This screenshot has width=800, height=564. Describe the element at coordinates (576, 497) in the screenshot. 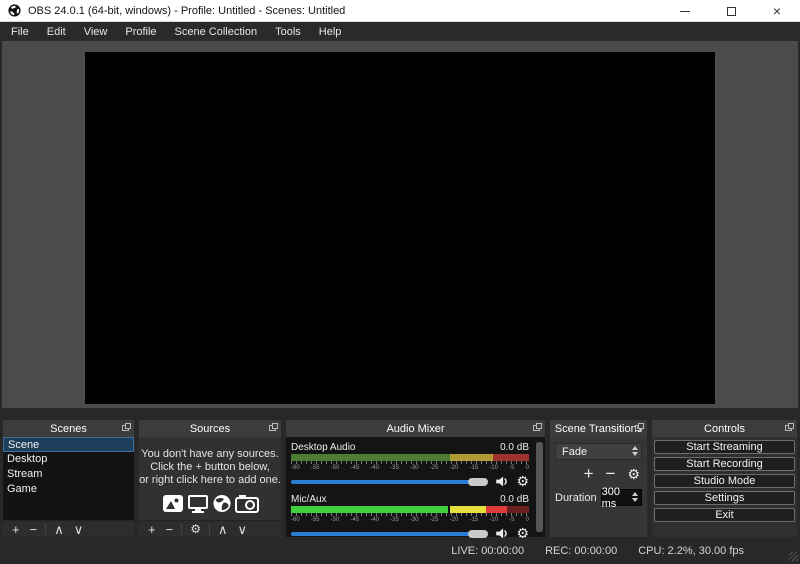

I see `duration-label: Duration` at that location.